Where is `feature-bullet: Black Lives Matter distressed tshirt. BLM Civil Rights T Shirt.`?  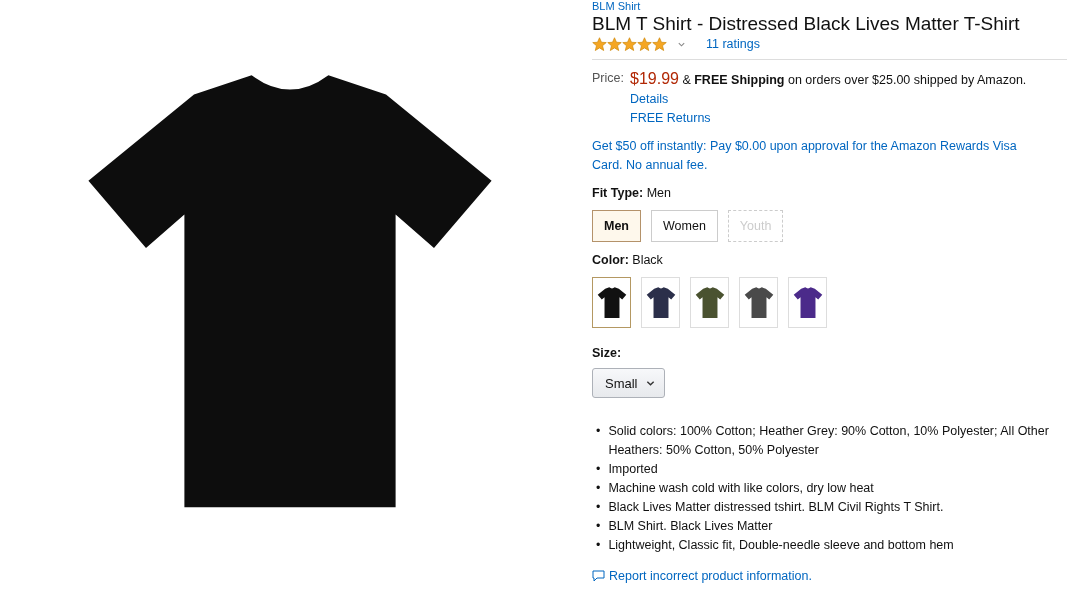
feature-bullet: Black Lives Matter distressed tshirt. BLM Civil Rights T Shirt. is located at coordinates (776, 507).